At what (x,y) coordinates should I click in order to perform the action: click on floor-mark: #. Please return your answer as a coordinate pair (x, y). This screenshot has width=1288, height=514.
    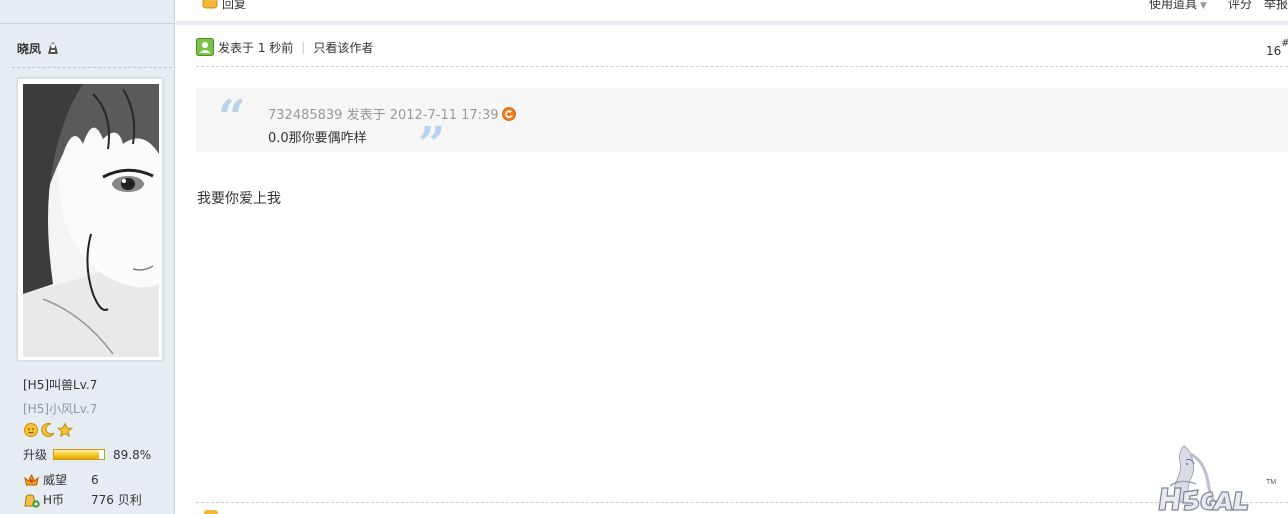
    Looking at the image, I should click on (1284, 43).